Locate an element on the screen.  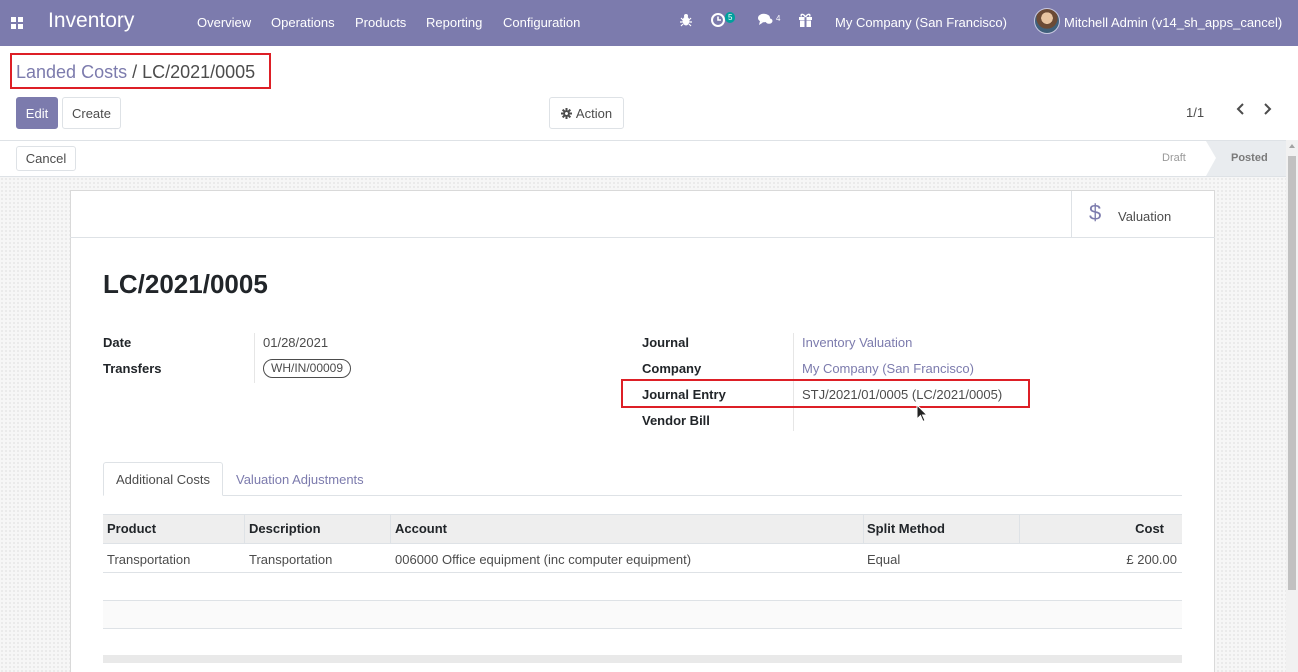
cell-split-method: Equal is located at coordinates (884, 559).